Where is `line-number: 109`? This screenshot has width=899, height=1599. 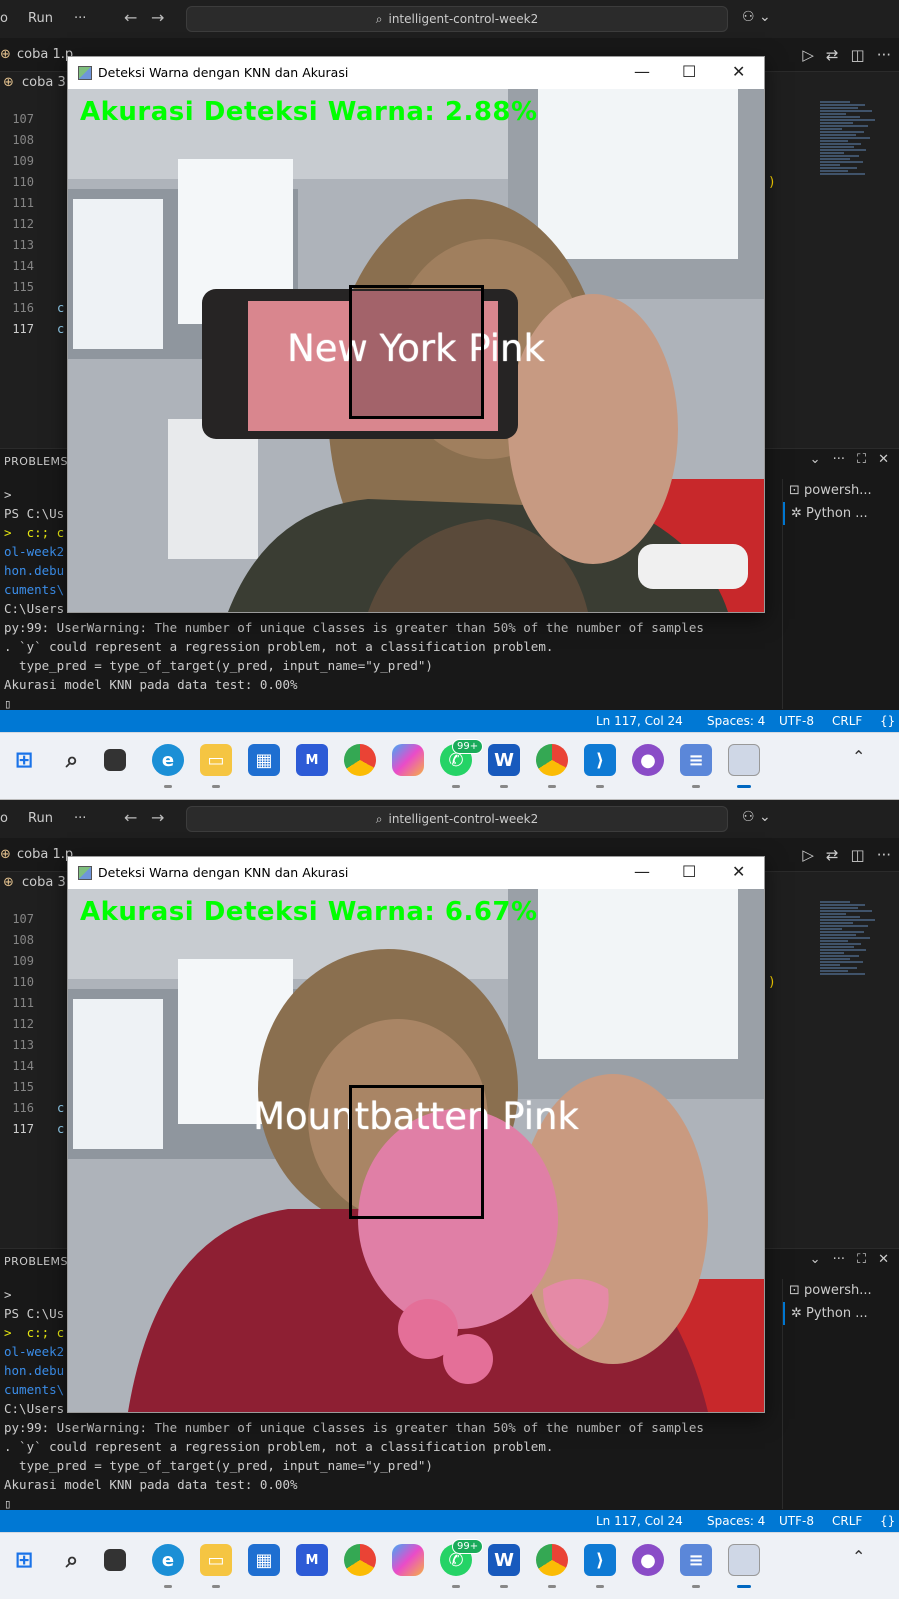
line-number: 109 is located at coordinates (23, 161).